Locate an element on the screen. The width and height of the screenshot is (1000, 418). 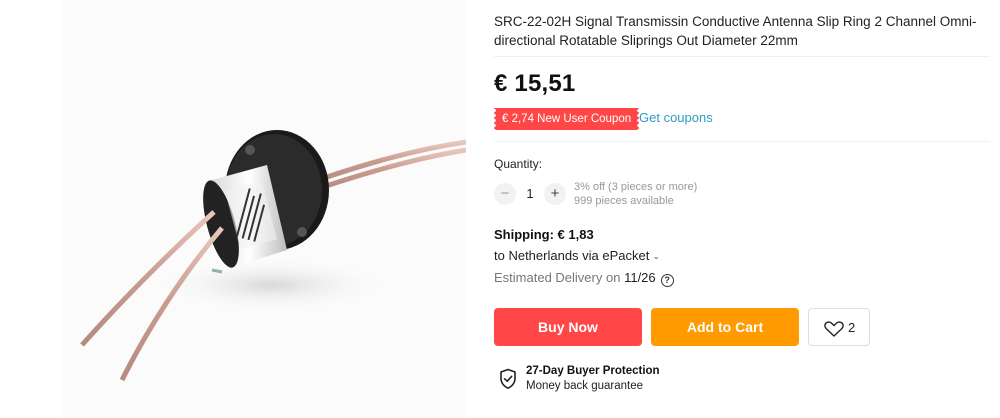
shield-check-icon is located at coordinates (508, 378).